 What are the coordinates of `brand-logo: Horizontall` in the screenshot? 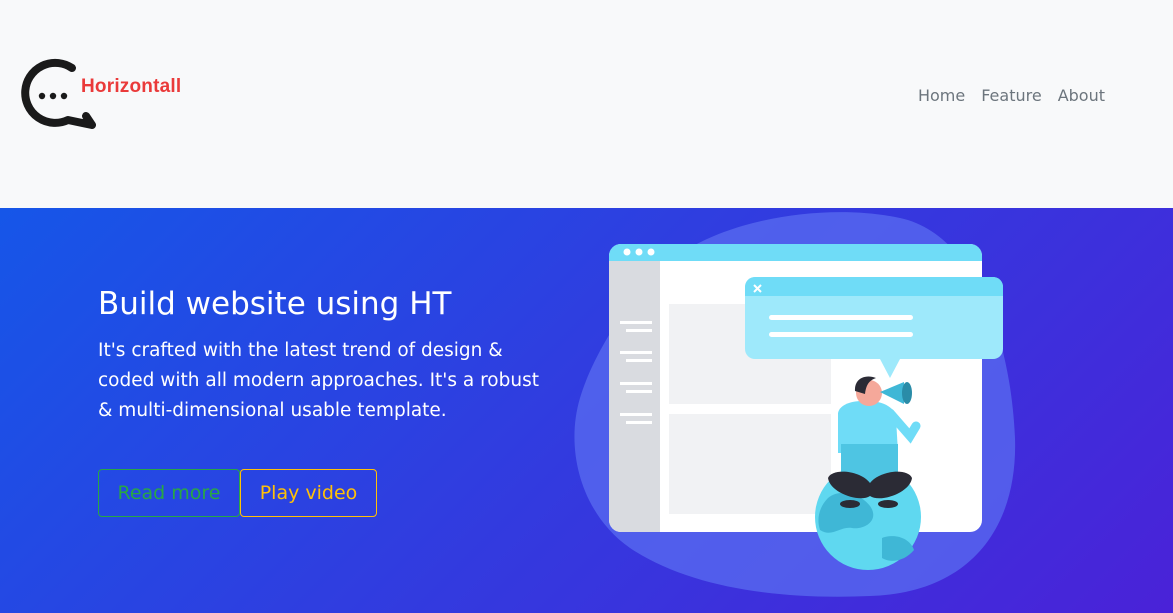 It's located at (115, 95).